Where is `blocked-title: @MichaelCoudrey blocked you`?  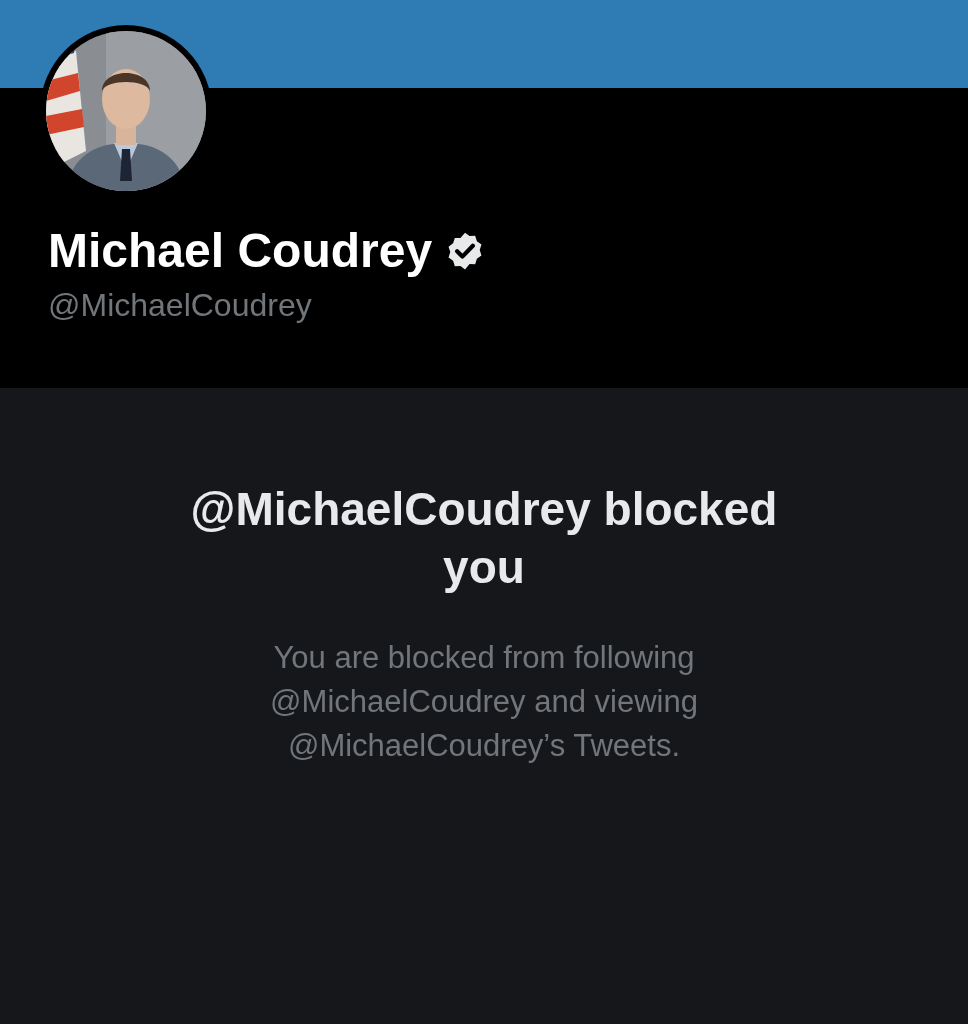
blocked-title: @MichaelCoudrey blocked you is located at coordinates (484, 538).